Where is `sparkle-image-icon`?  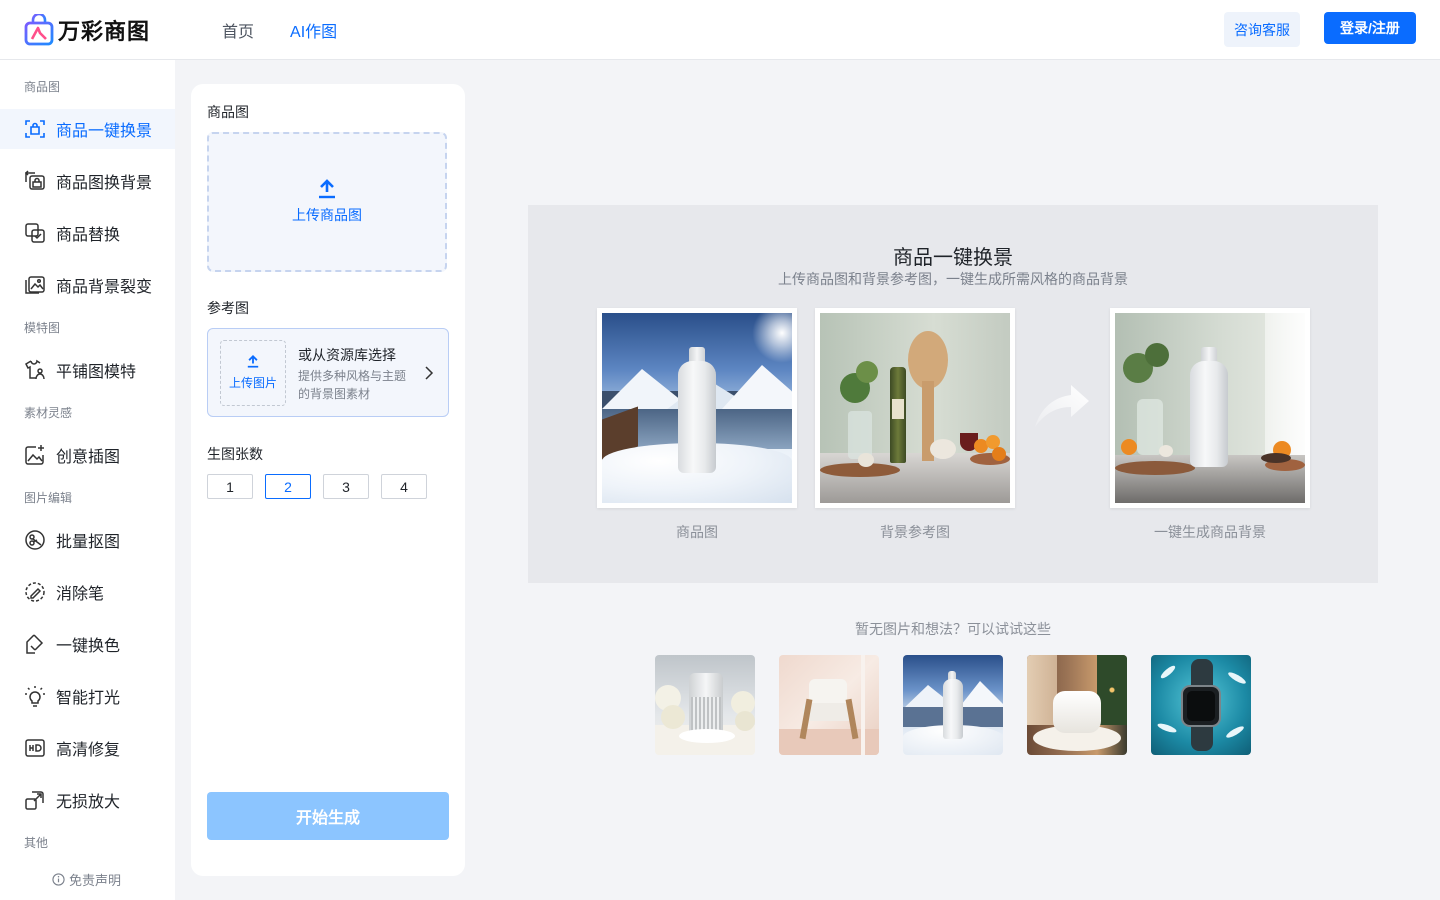 sparkle-image-icon is located at coordinates (35, 455).